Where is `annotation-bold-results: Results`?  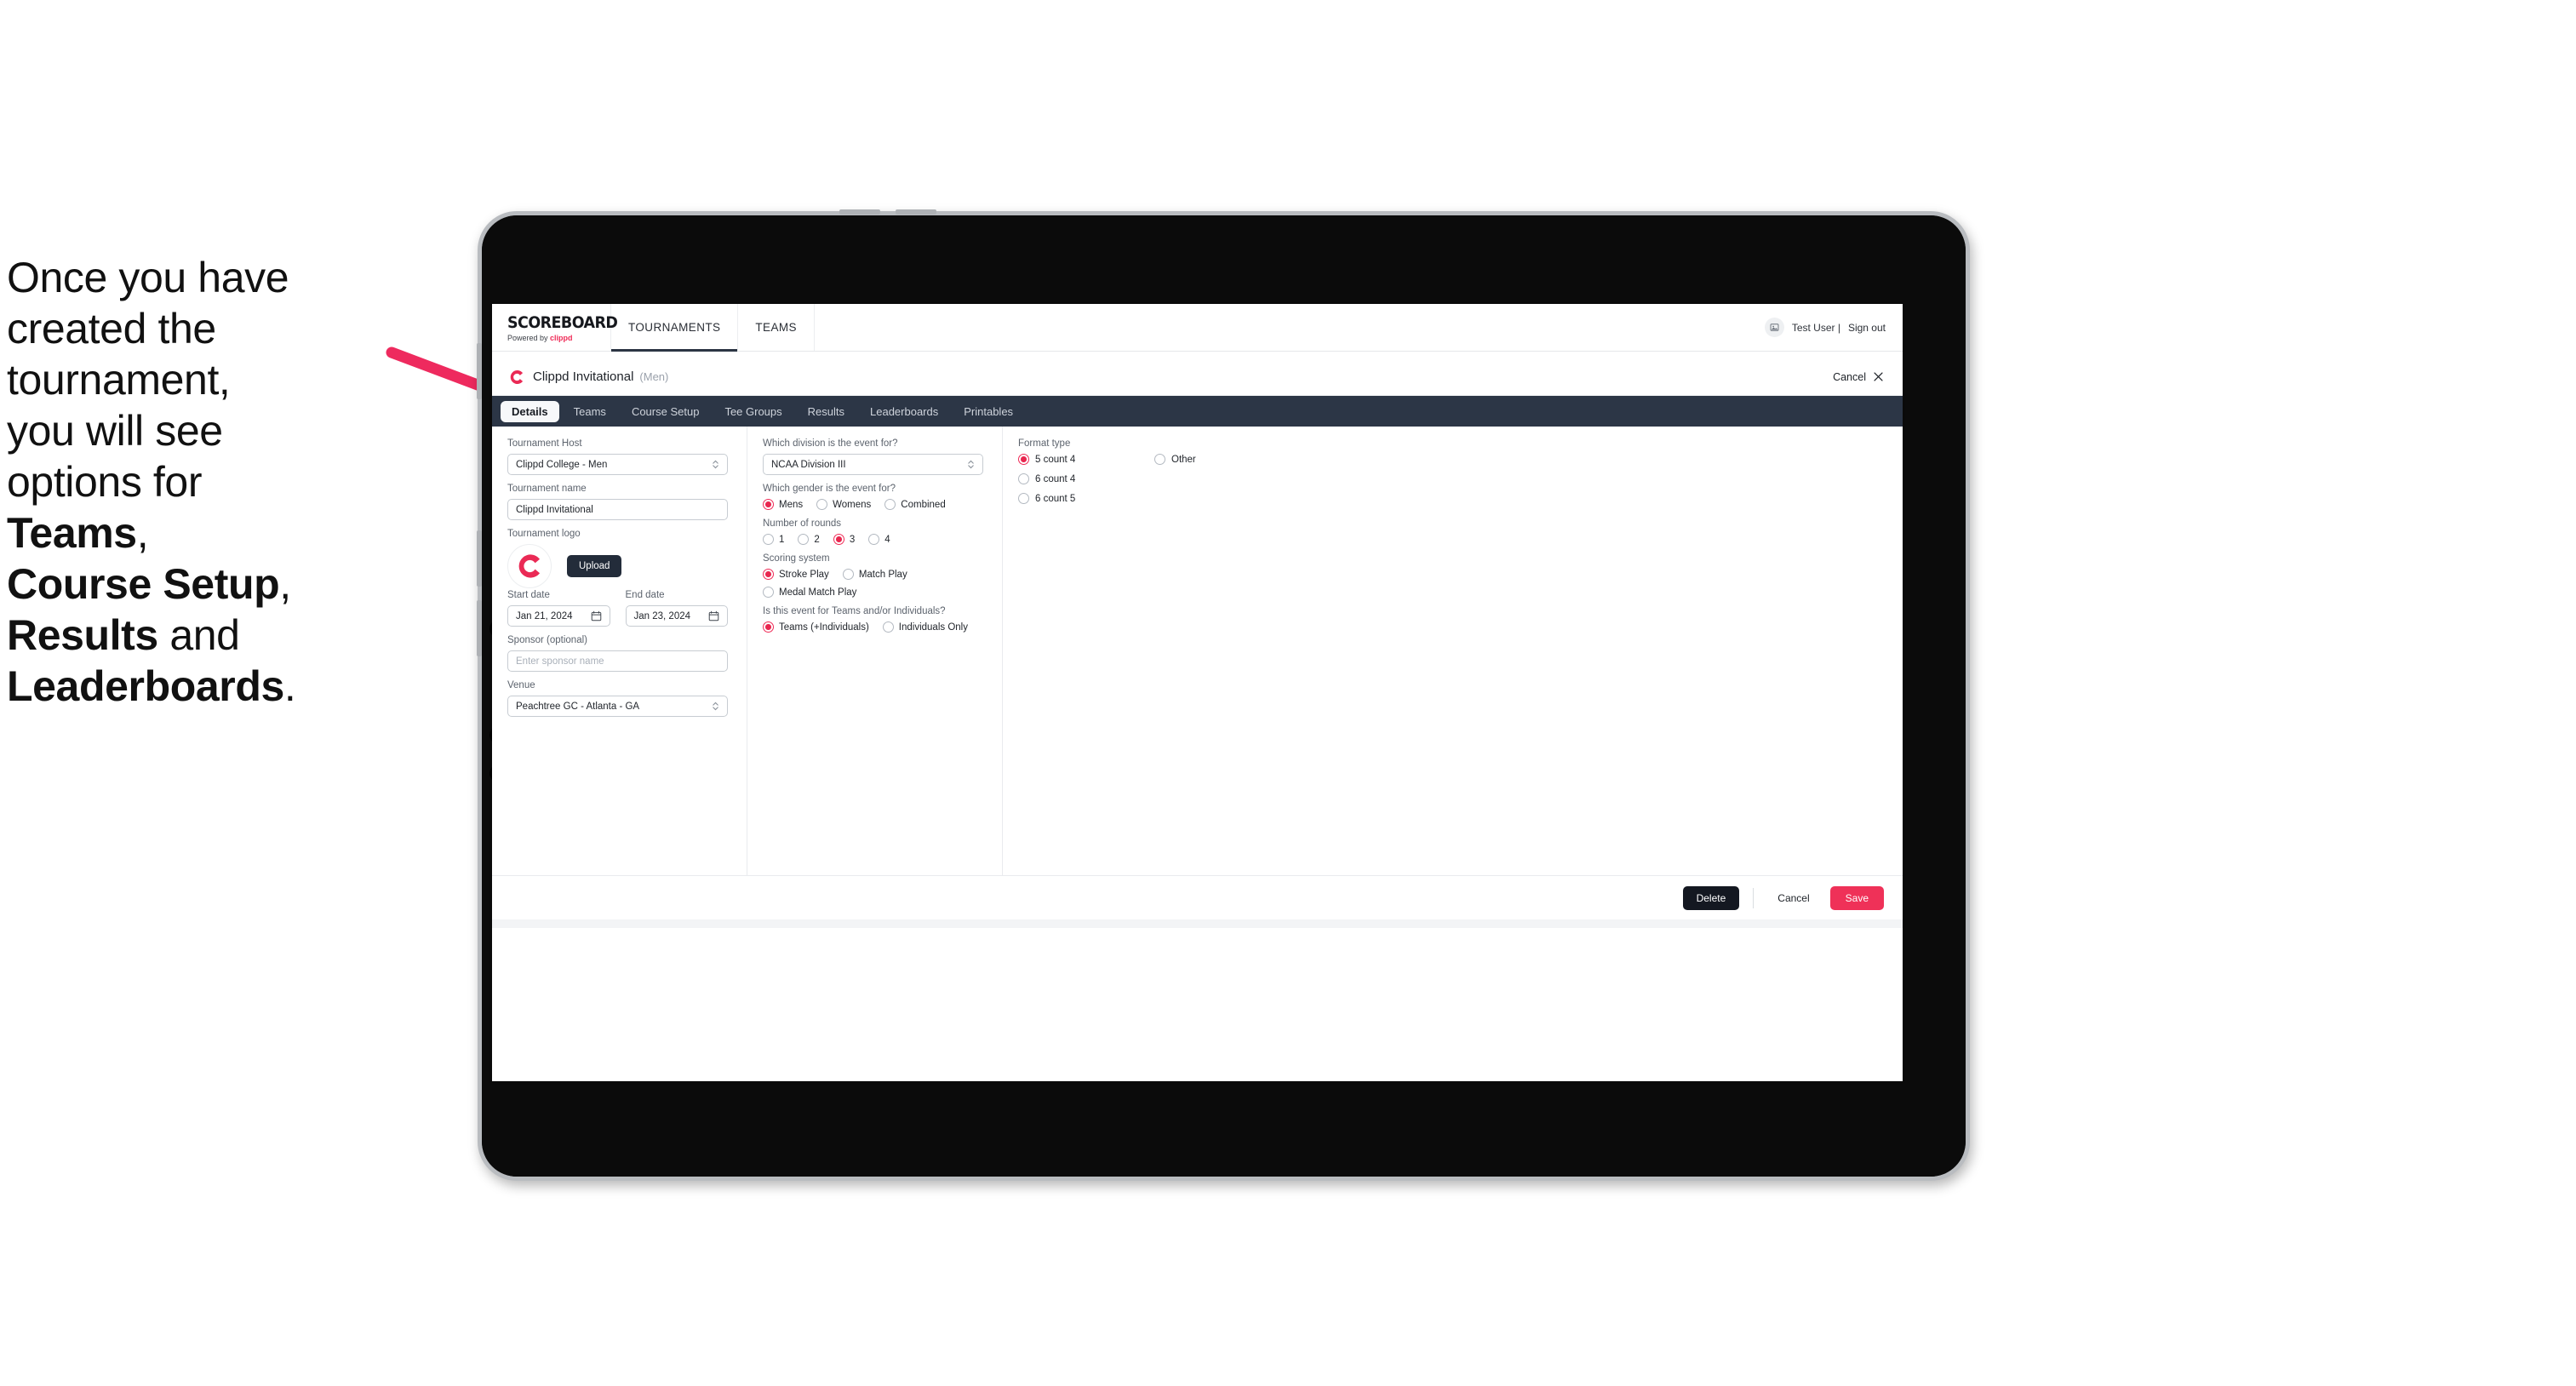 annotation-bold-results: Results is located at coordinates (83, 635).